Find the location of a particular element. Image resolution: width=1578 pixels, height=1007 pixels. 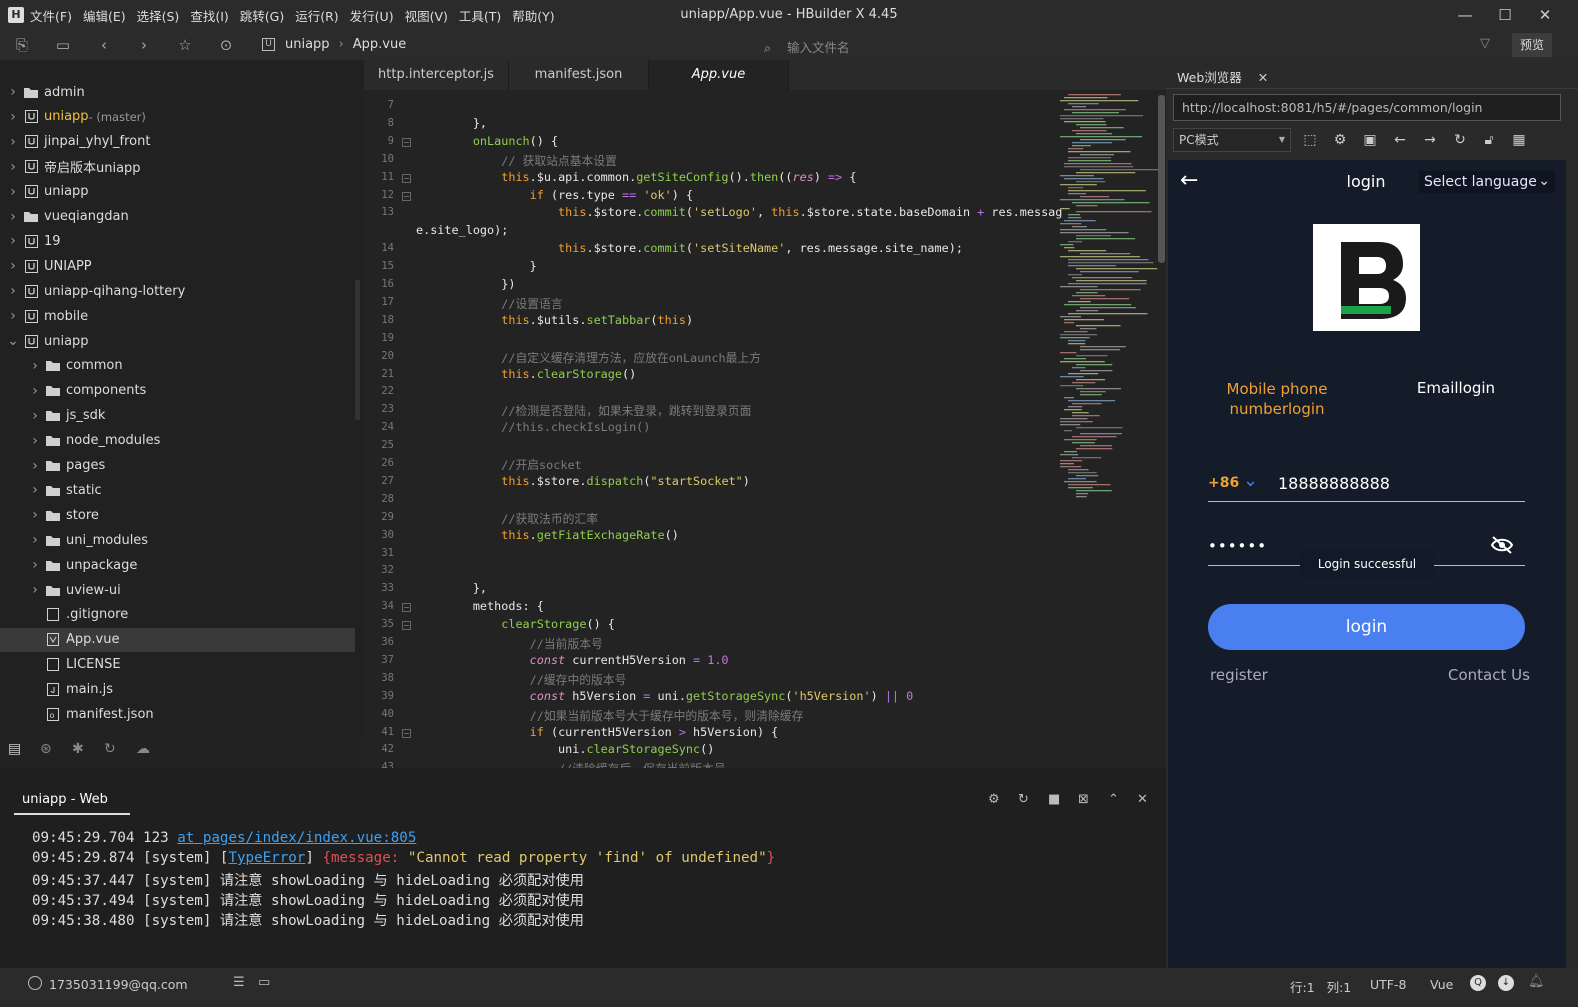

settings-icon: ⚙ is located at coordinates (1340, 140).